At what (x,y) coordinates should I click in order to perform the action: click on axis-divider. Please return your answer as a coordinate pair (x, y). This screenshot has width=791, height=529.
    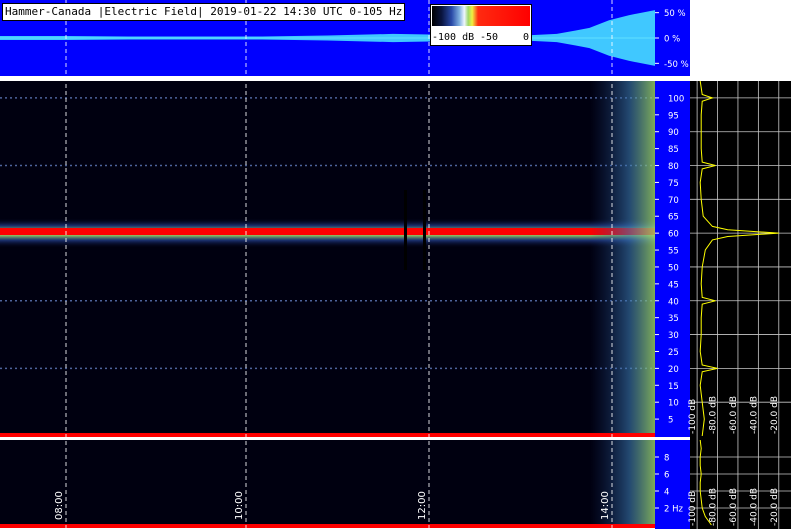
    Looking at the image, I should click on (672, 78).